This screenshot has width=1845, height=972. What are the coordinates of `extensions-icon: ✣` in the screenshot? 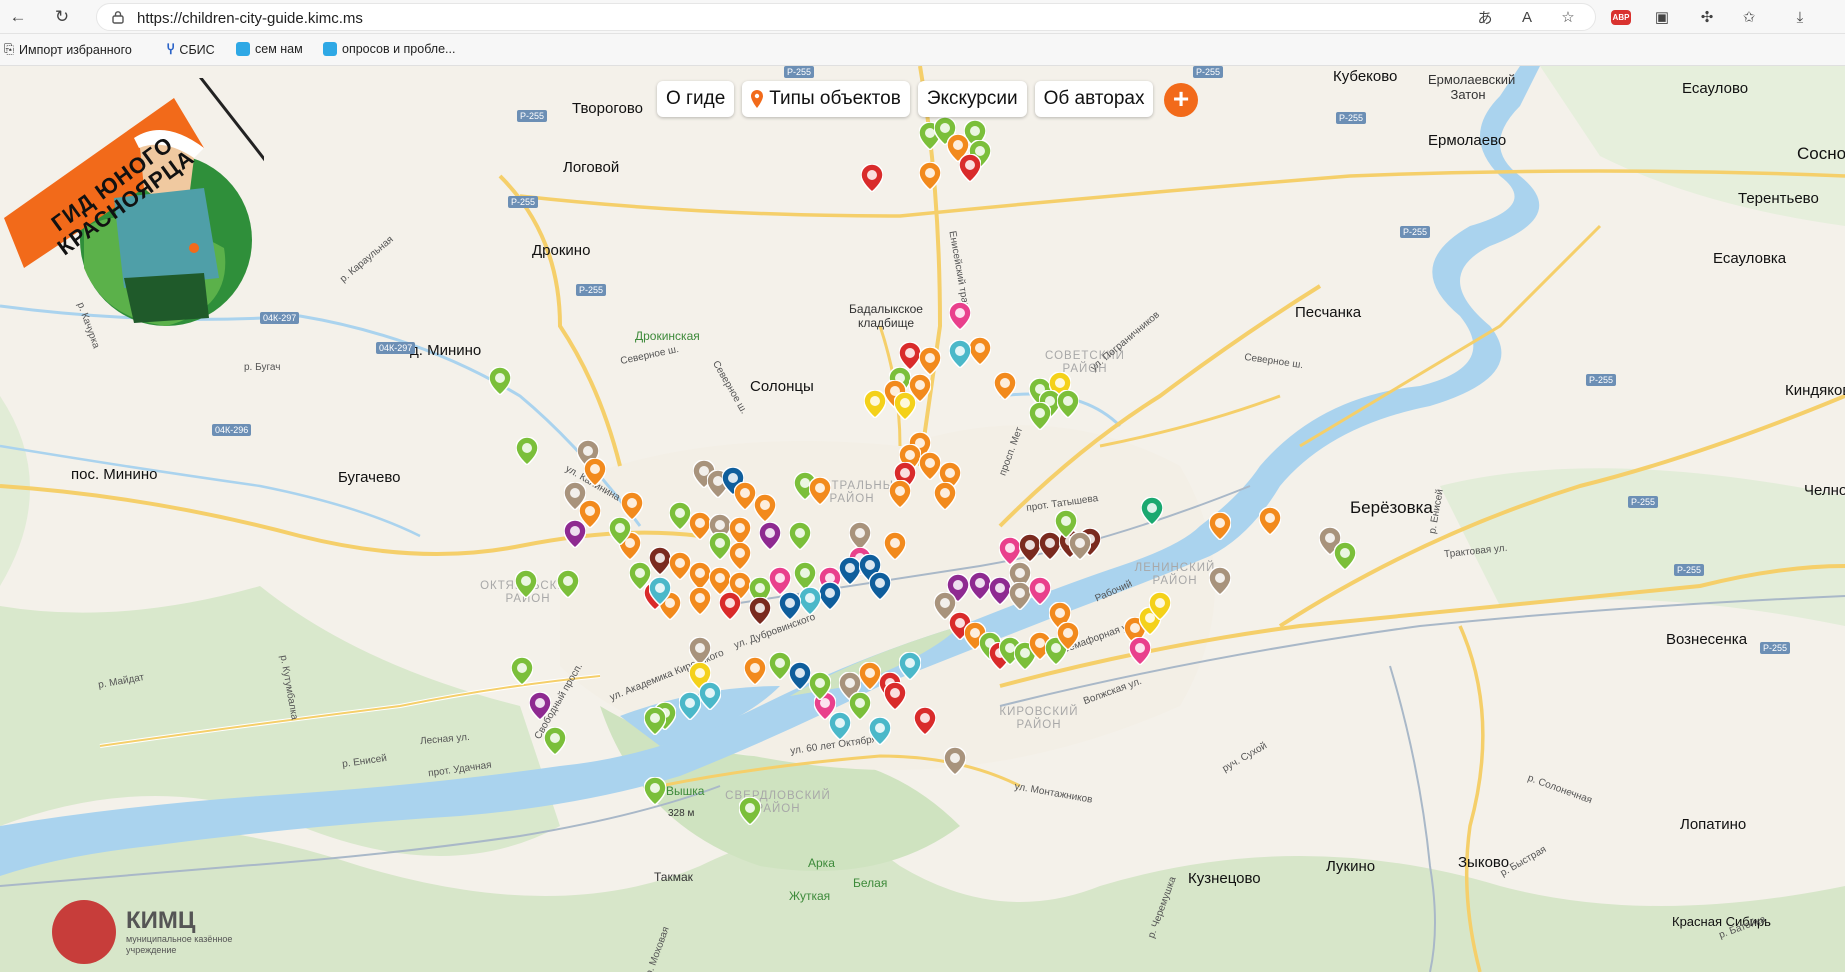 It's located at (1707, 17).